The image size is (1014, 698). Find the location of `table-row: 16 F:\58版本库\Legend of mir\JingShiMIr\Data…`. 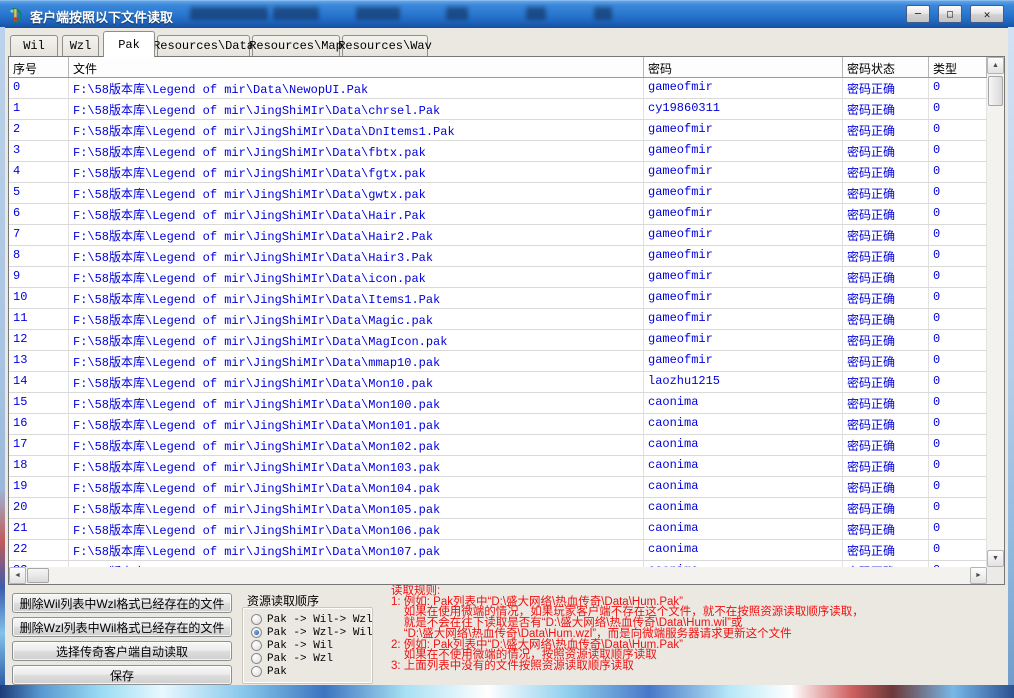

table-row: 16 F:\58版本库\Legend of mir\JingShiMIr\Data… is located at coordinates (498, 424).